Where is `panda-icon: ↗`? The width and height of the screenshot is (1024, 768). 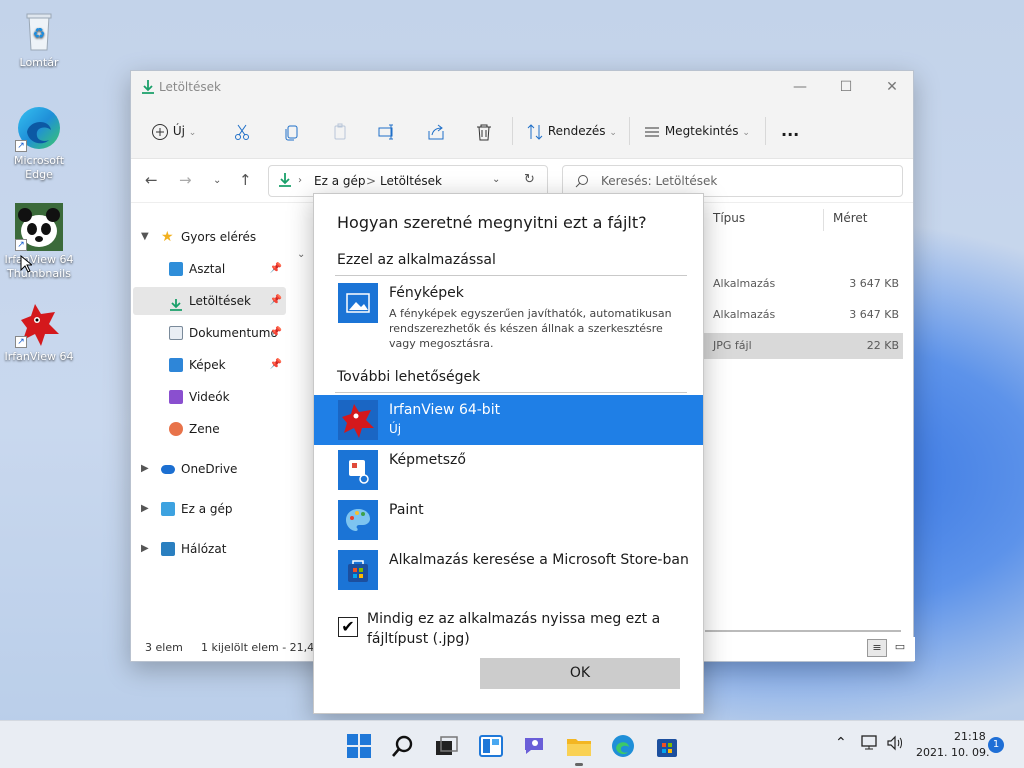 panda-icon: ↗ is located at coordinates (39, 227).